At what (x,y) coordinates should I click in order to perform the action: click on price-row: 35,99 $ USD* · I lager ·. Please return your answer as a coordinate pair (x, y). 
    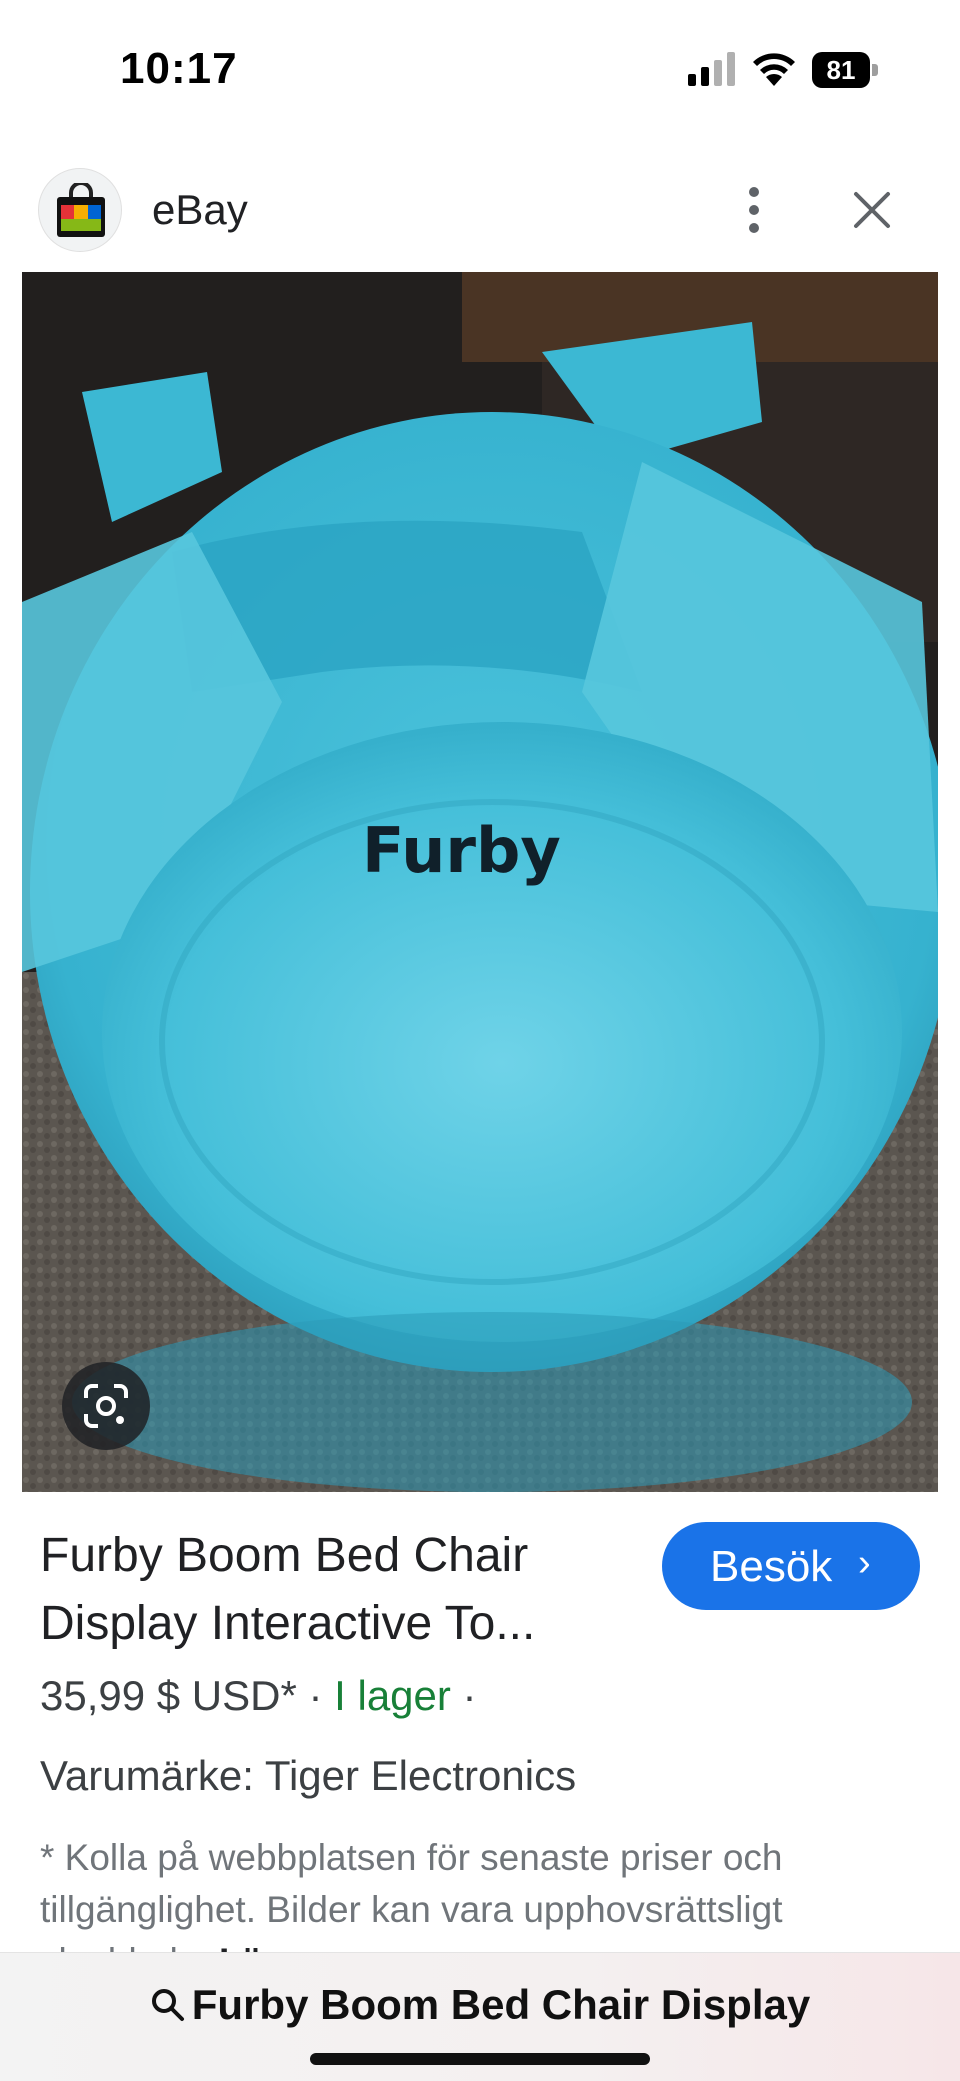
    Looking at the image, I should click on (258, 1696).